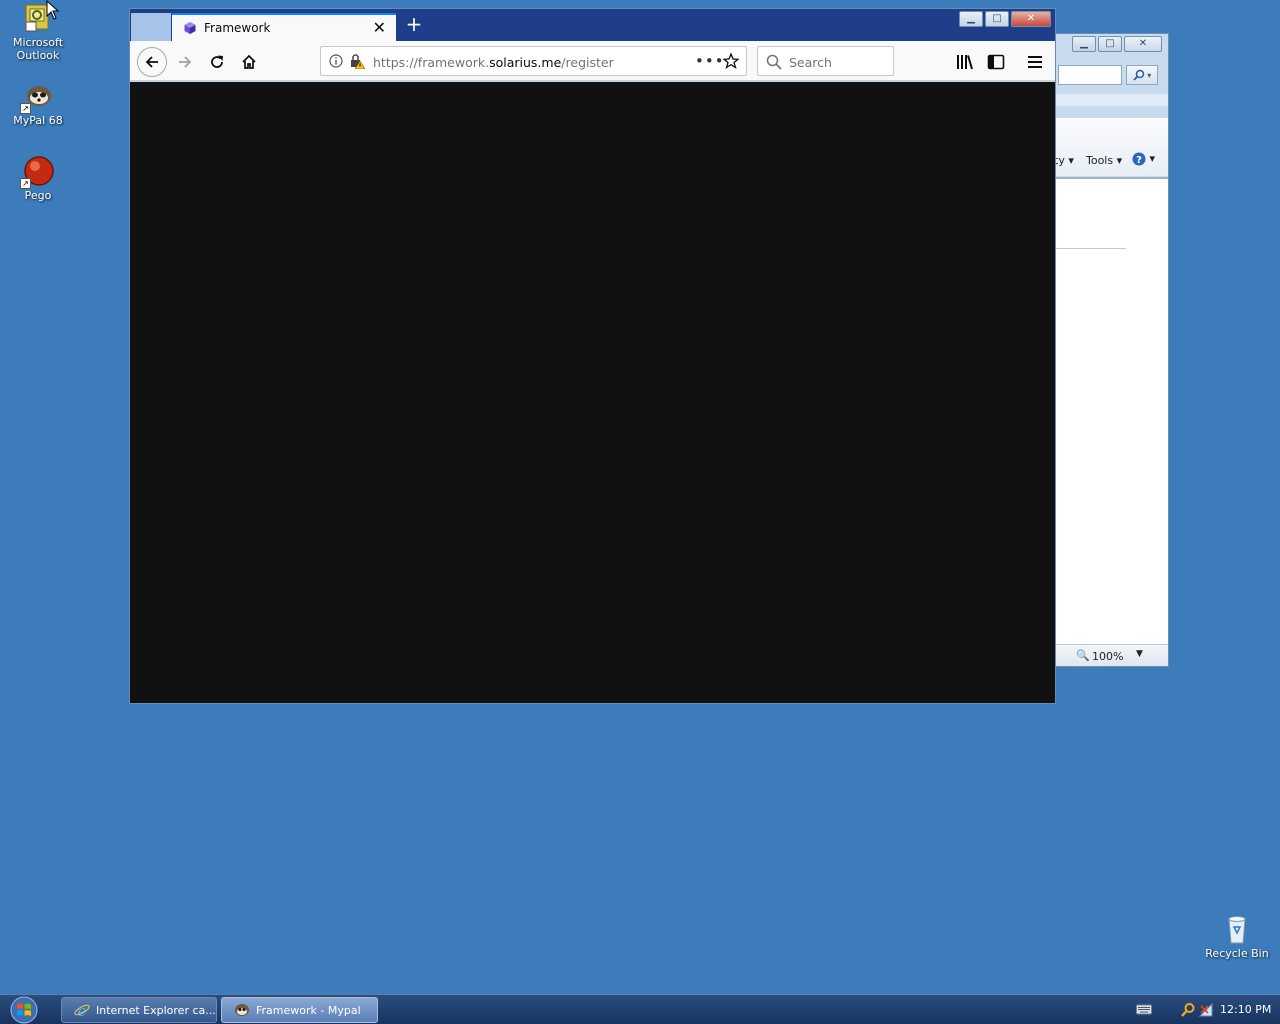 The image size is (1280, 1024). What do you see at coordinates (996, 62) in the screenshot?
I see `sidebar-icon` at bounding box center [996, 62].